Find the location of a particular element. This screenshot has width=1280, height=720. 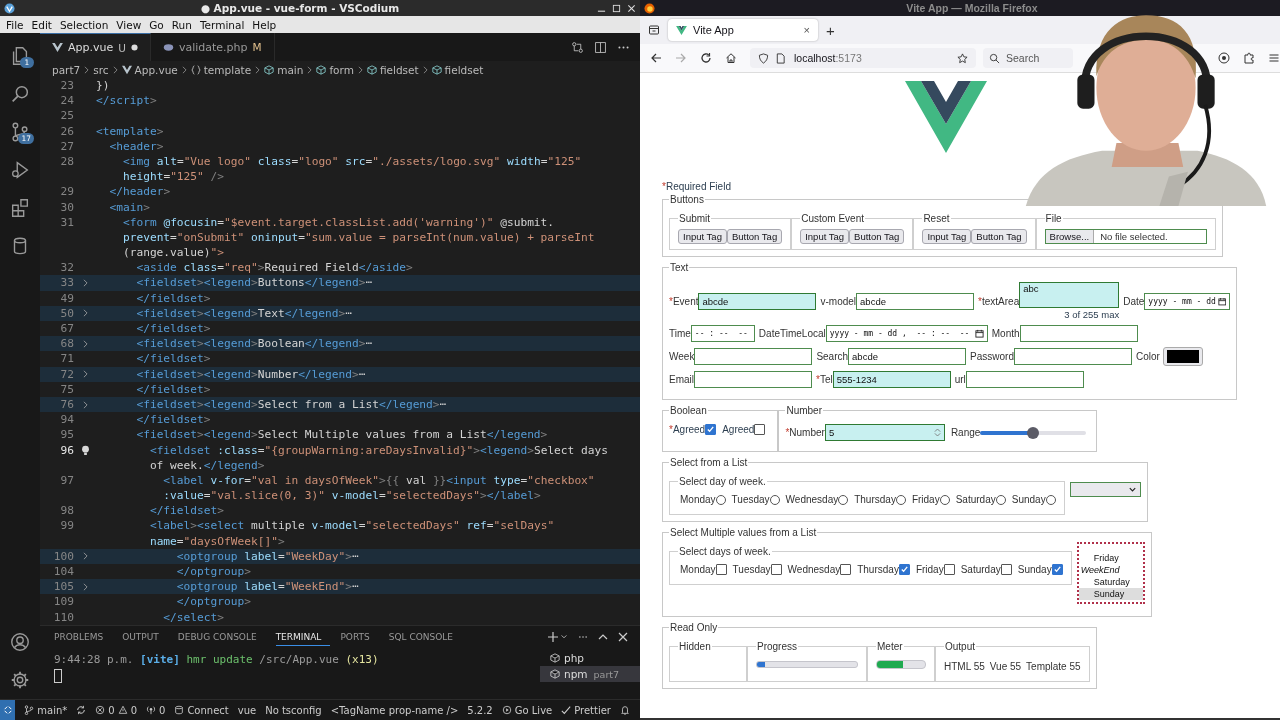

datetime-field: yyyy - mm - dd , -- : -- -- is located at coordinates (906, 333).